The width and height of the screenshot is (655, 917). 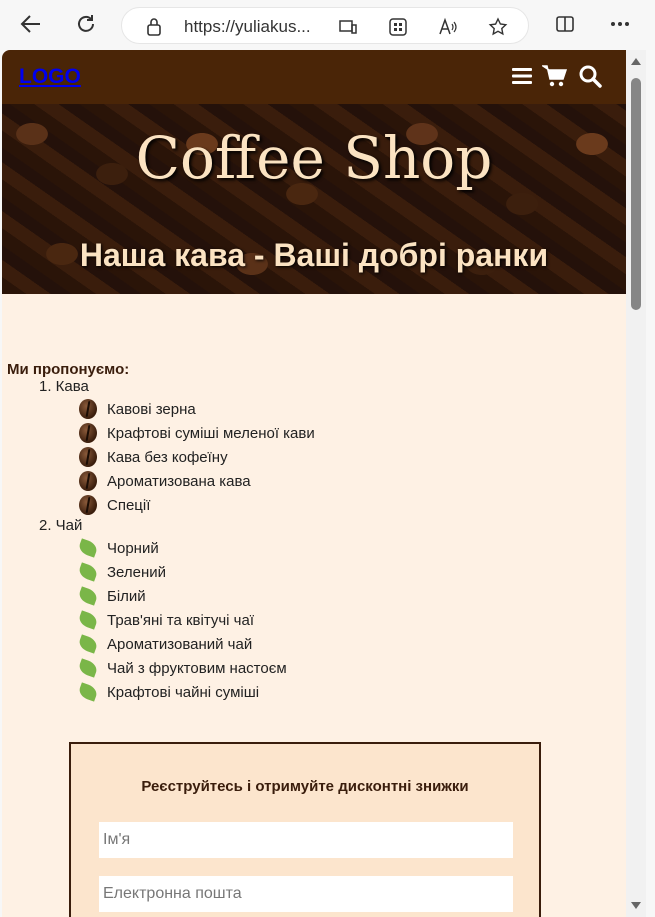 I want to click on shopping-cart-icon, so click(x=555, y=76).